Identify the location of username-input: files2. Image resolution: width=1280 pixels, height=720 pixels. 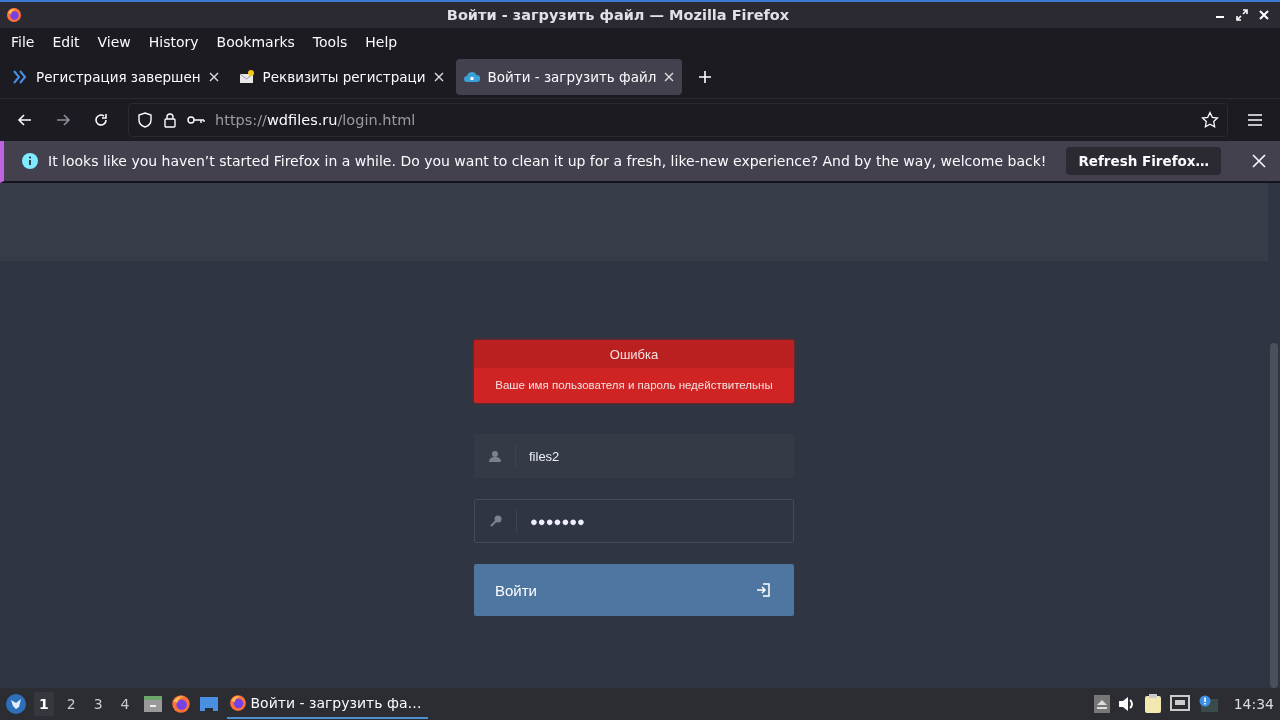
(654, 456).